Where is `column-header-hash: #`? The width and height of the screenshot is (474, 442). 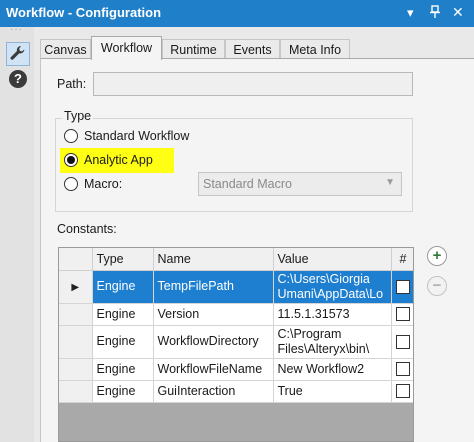
column-header-hash: # is located at coordinates (402, 259).